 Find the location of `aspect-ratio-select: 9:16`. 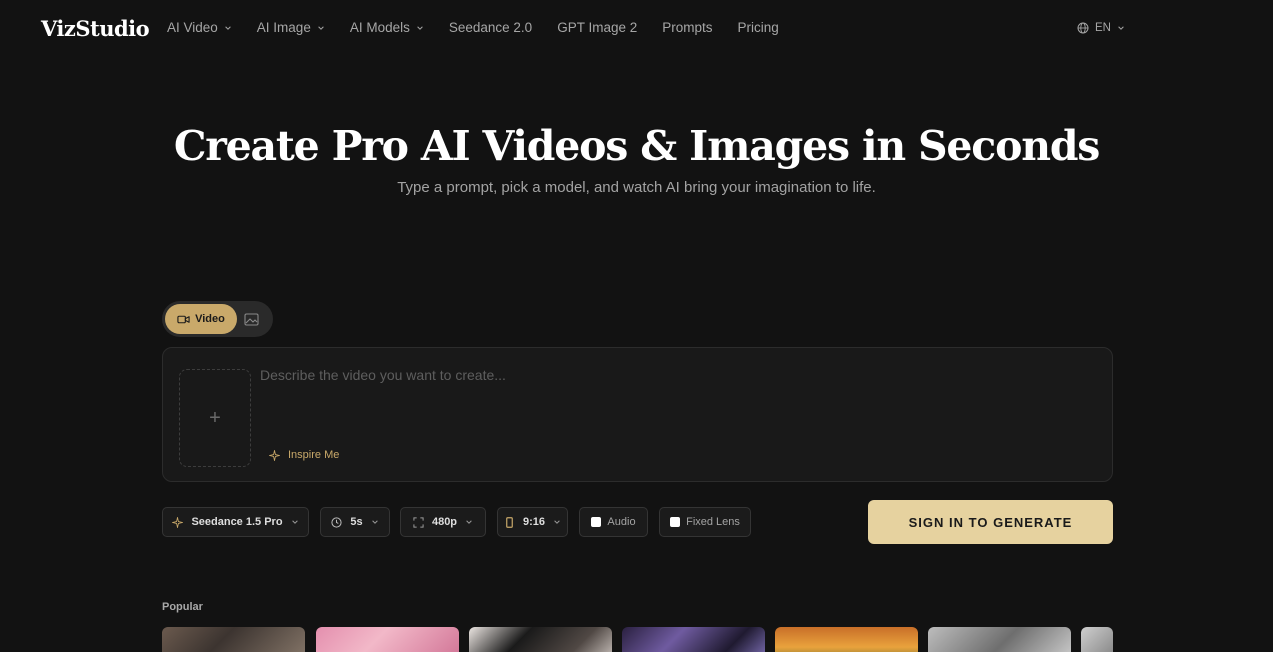

aspect-ratio-select: 9:16 is located at coordinates (532, 522).